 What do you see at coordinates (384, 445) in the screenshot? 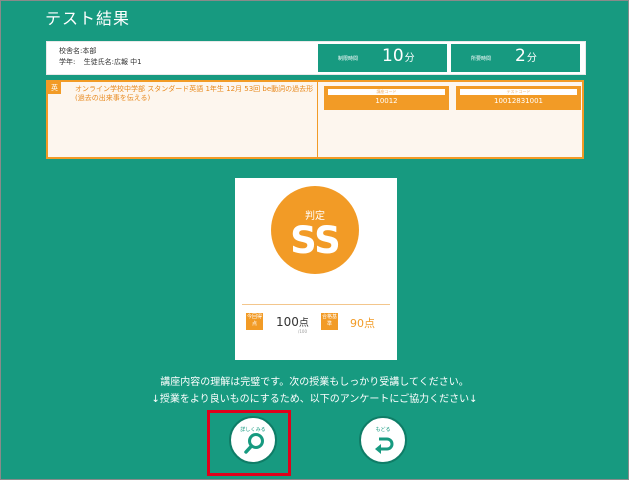
I see `return-arrow-icon` at bounding box center [384, 445].